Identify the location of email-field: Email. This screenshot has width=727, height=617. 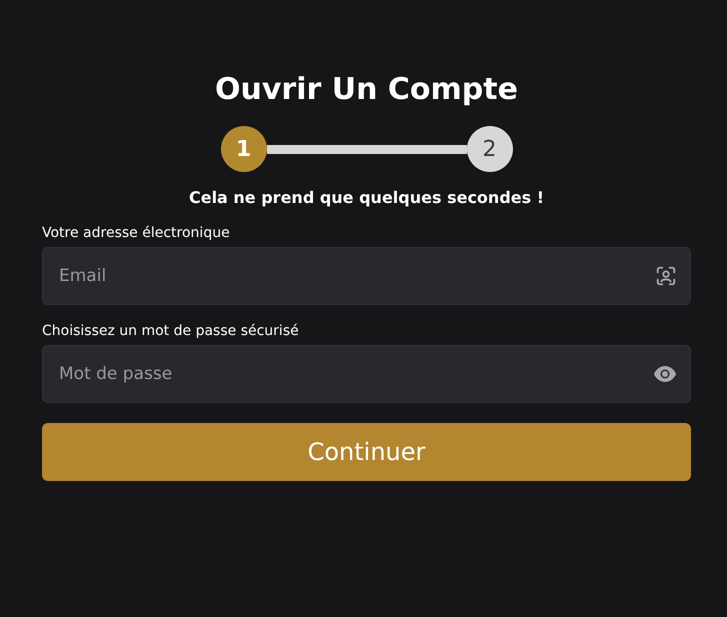
(366, 276).